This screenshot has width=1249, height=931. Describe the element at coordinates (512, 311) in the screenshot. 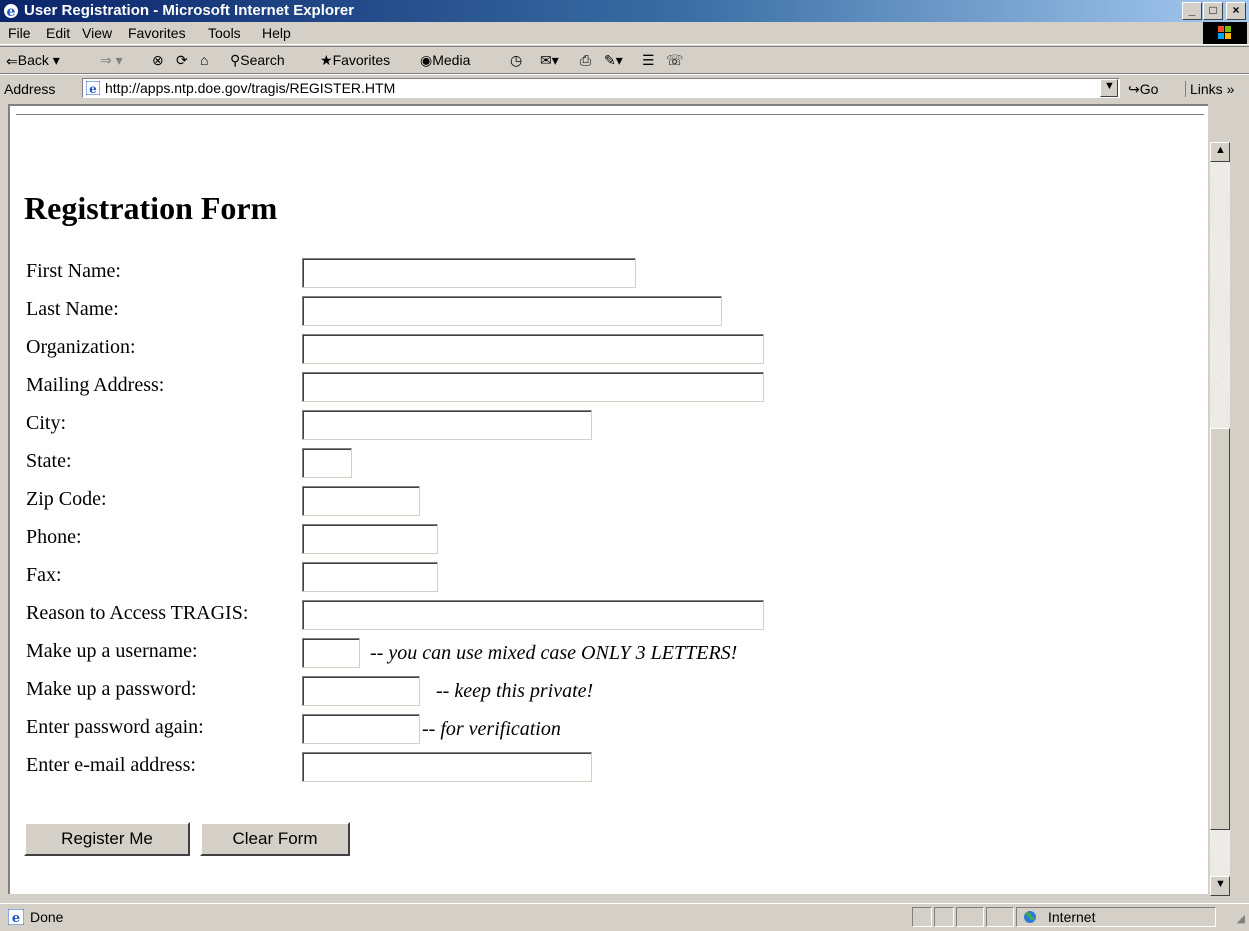

I see `last-name-input` at that location.